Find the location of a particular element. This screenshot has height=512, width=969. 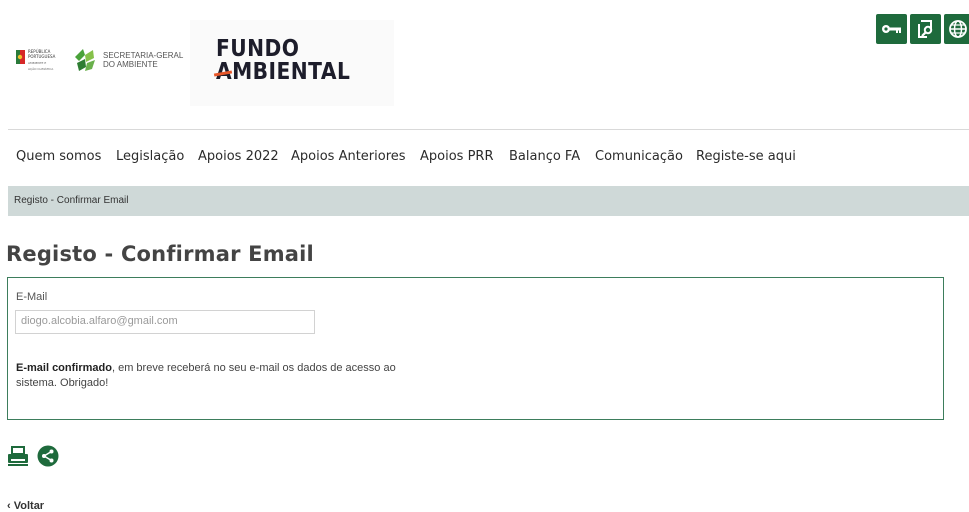

nav-item-legislacao: Legislação is located at coordinates (157, 156).